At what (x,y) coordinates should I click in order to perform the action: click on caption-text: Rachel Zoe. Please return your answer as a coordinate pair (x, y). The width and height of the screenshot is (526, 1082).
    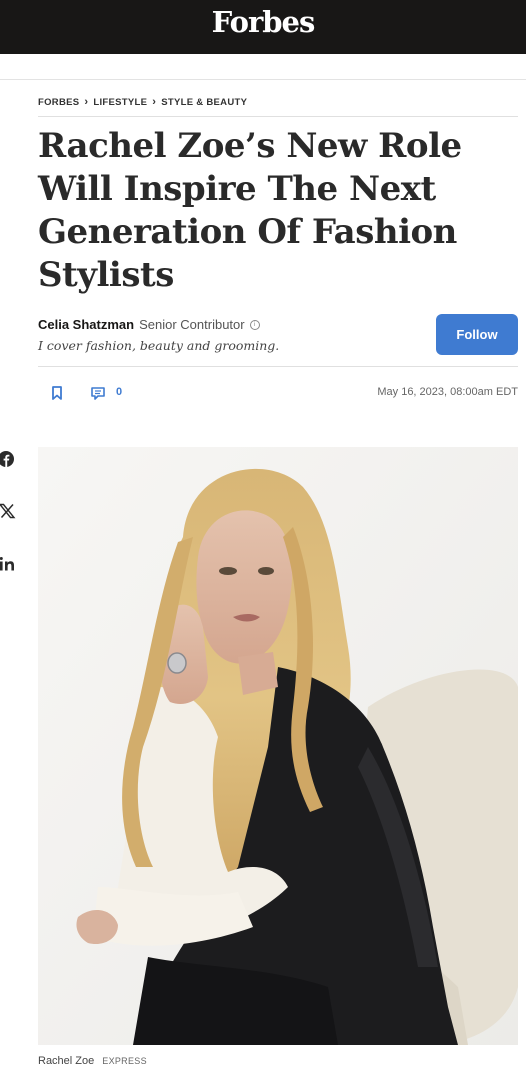
    Looking at the image, I should click on (66, 1061).